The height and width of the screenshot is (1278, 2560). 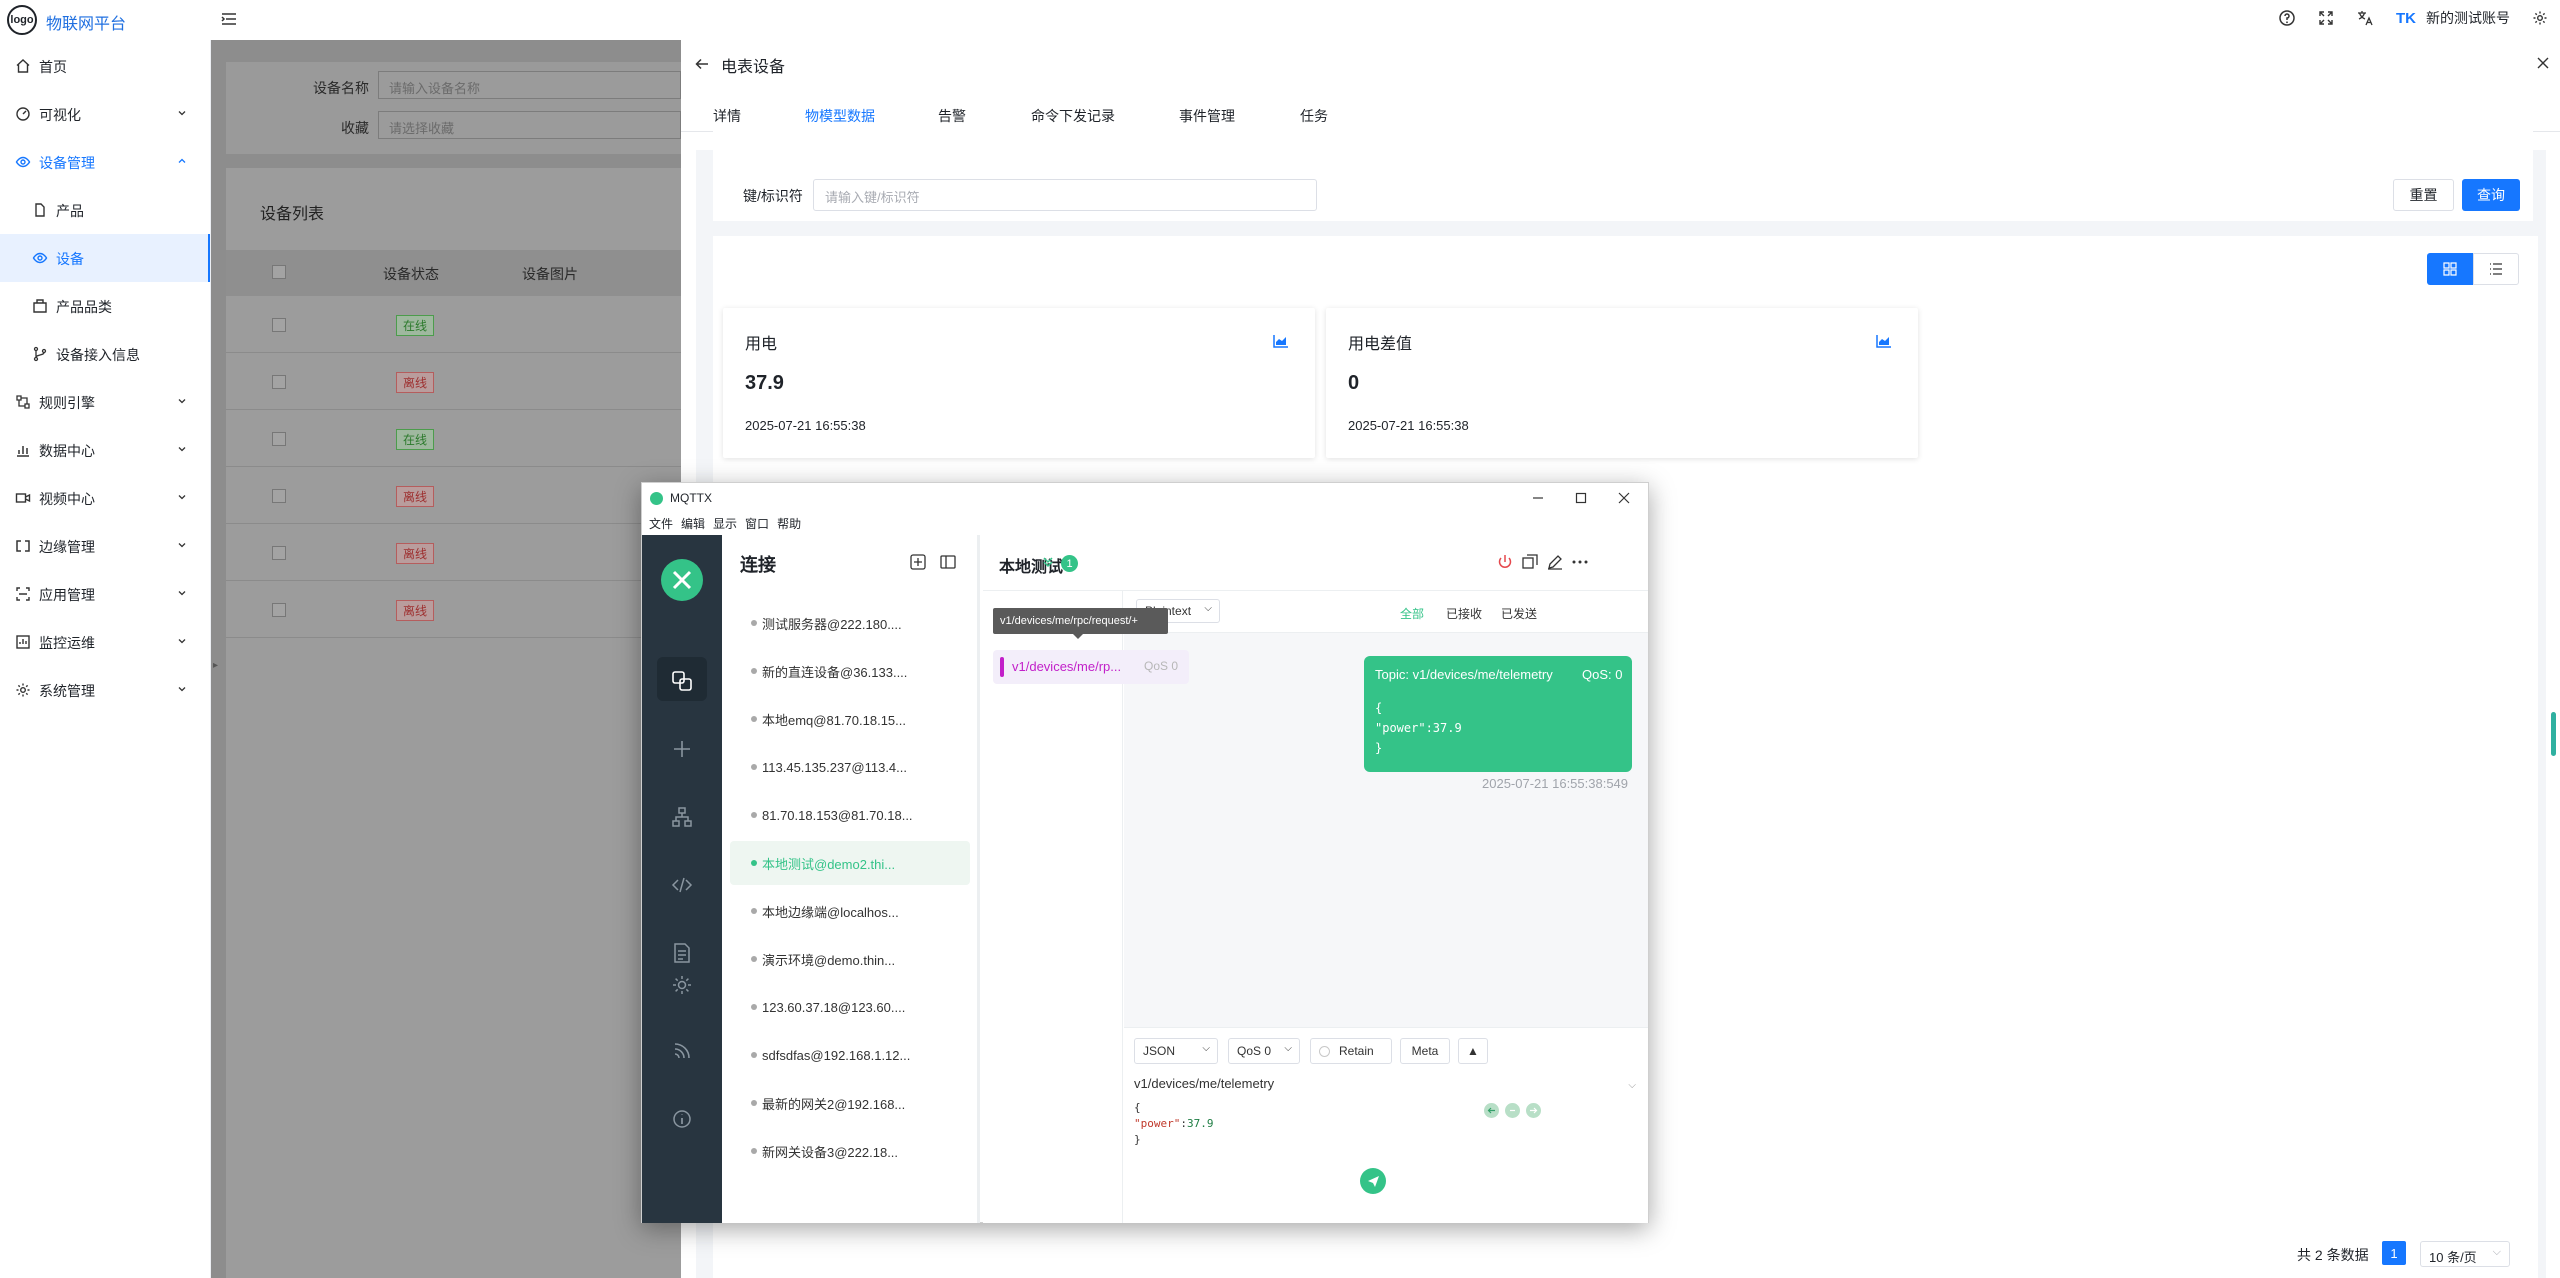 I want to click on retain-toggle: Retain, so click(x=1351, y=1051).